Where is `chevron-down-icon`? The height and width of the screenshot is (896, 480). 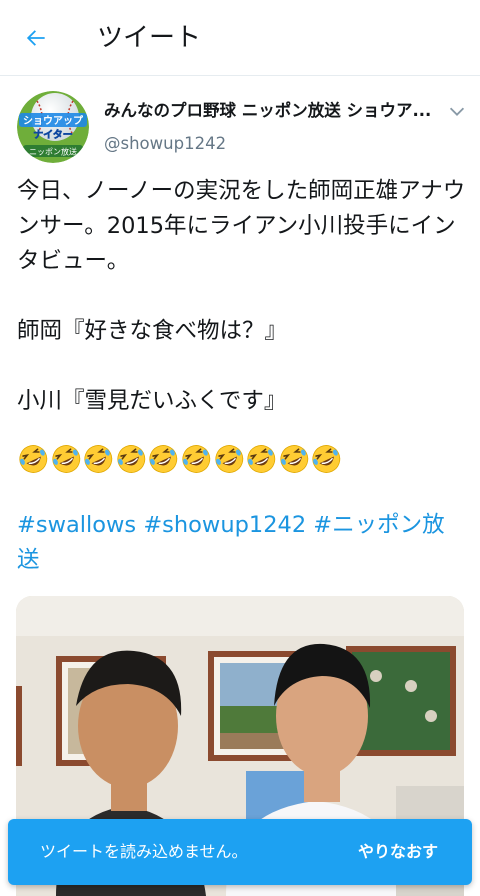 chevron-down-icon is located at coordinates (457, 111).